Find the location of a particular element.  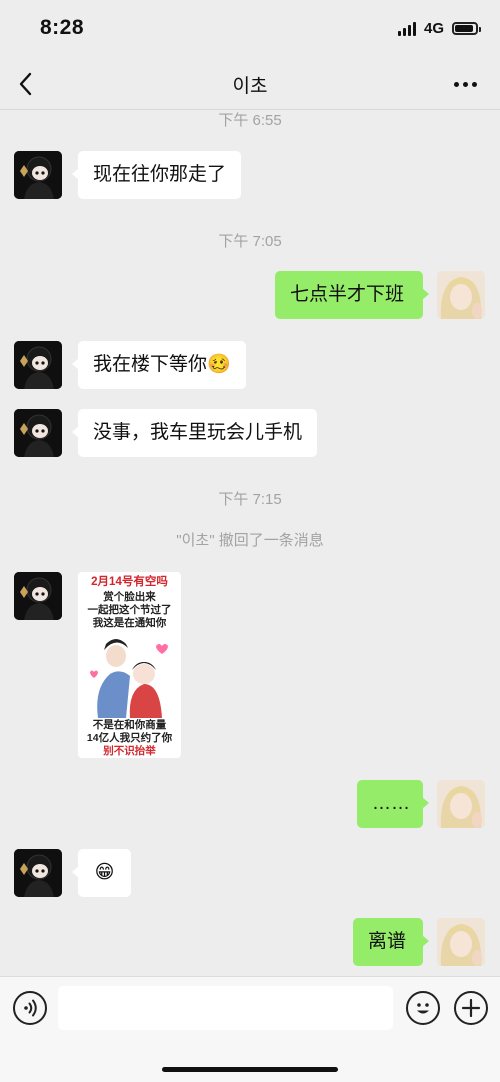

sticker-caption: 我这是在通知你 is located at coordinates (129, 623).